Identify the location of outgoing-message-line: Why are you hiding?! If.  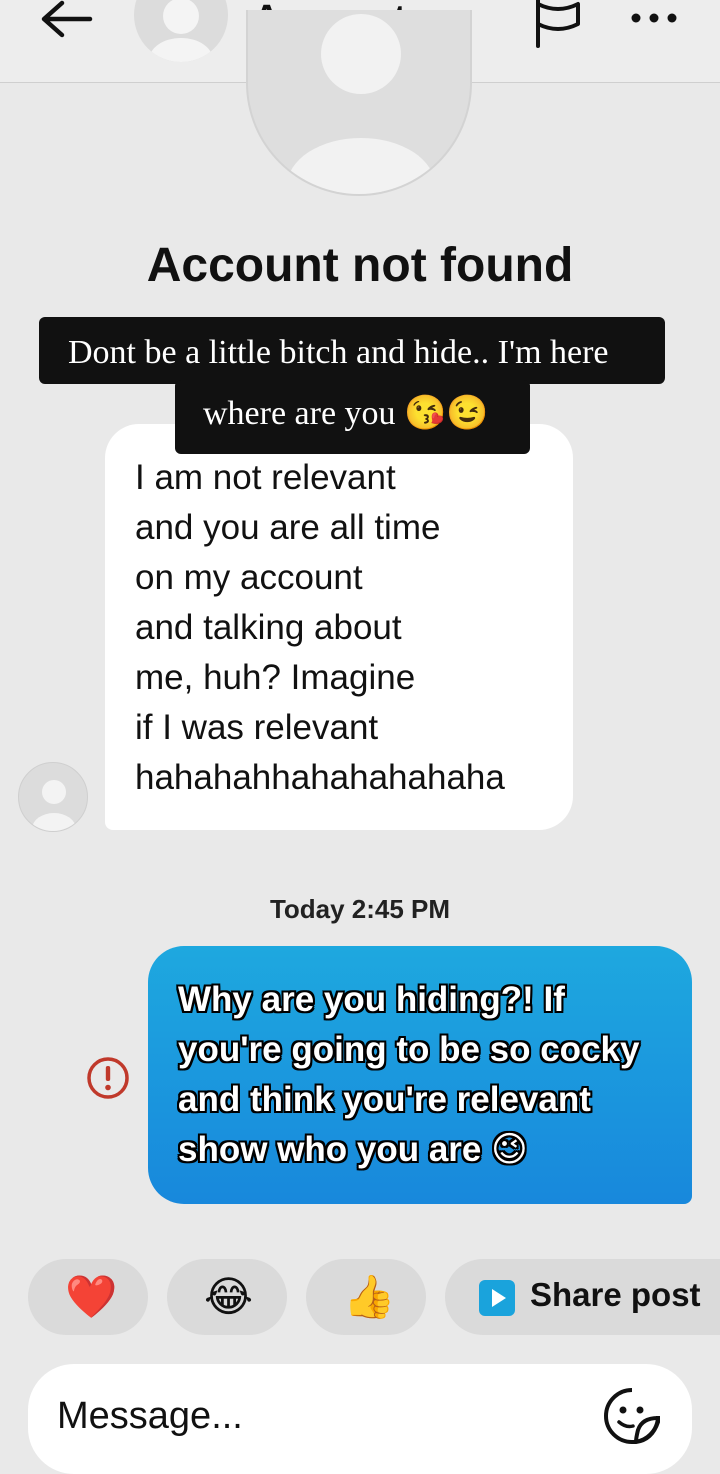
(371, 999).